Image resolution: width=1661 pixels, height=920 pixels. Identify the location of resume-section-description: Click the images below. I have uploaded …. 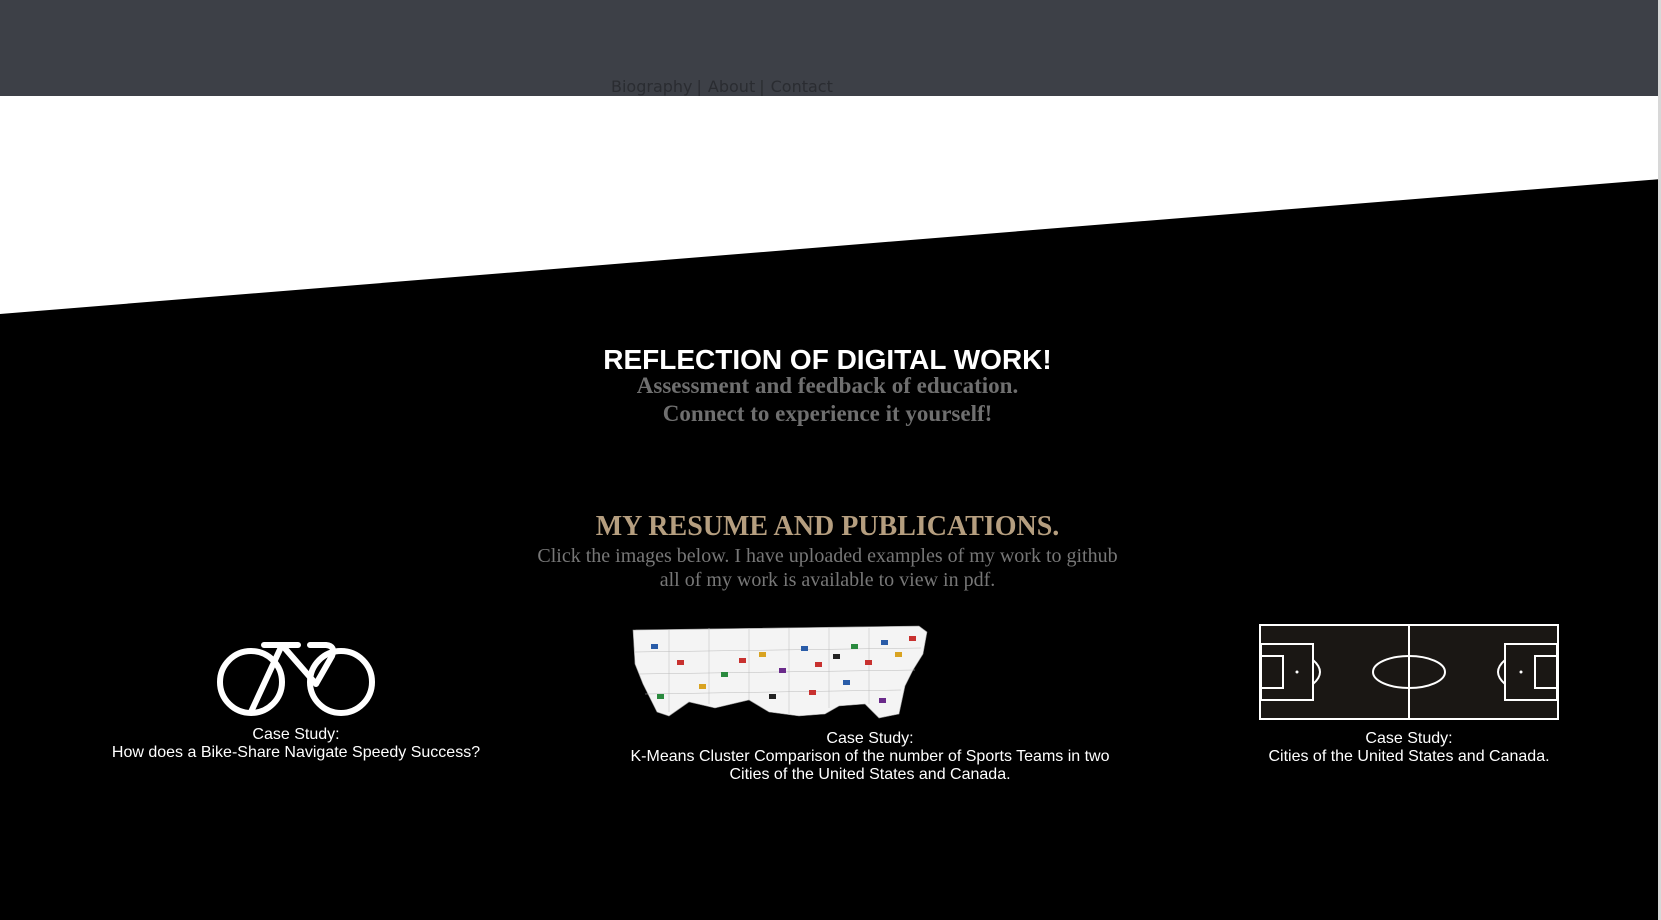
(827, 568).